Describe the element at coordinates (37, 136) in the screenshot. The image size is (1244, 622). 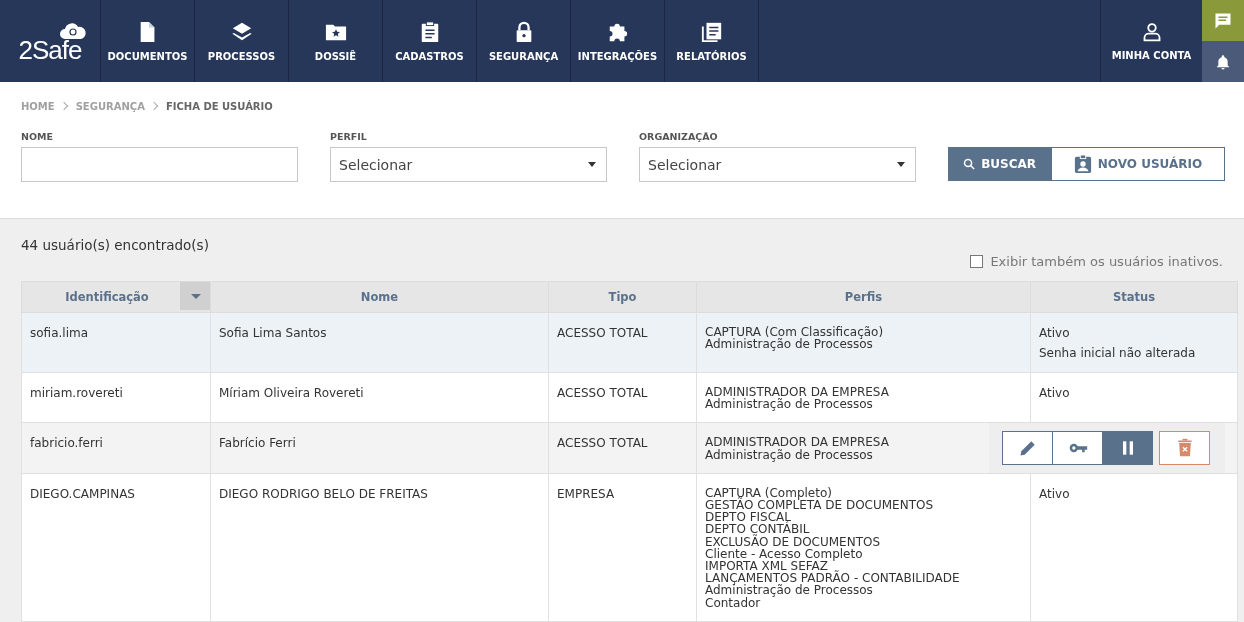
I see `field-label: NOME` at that location.